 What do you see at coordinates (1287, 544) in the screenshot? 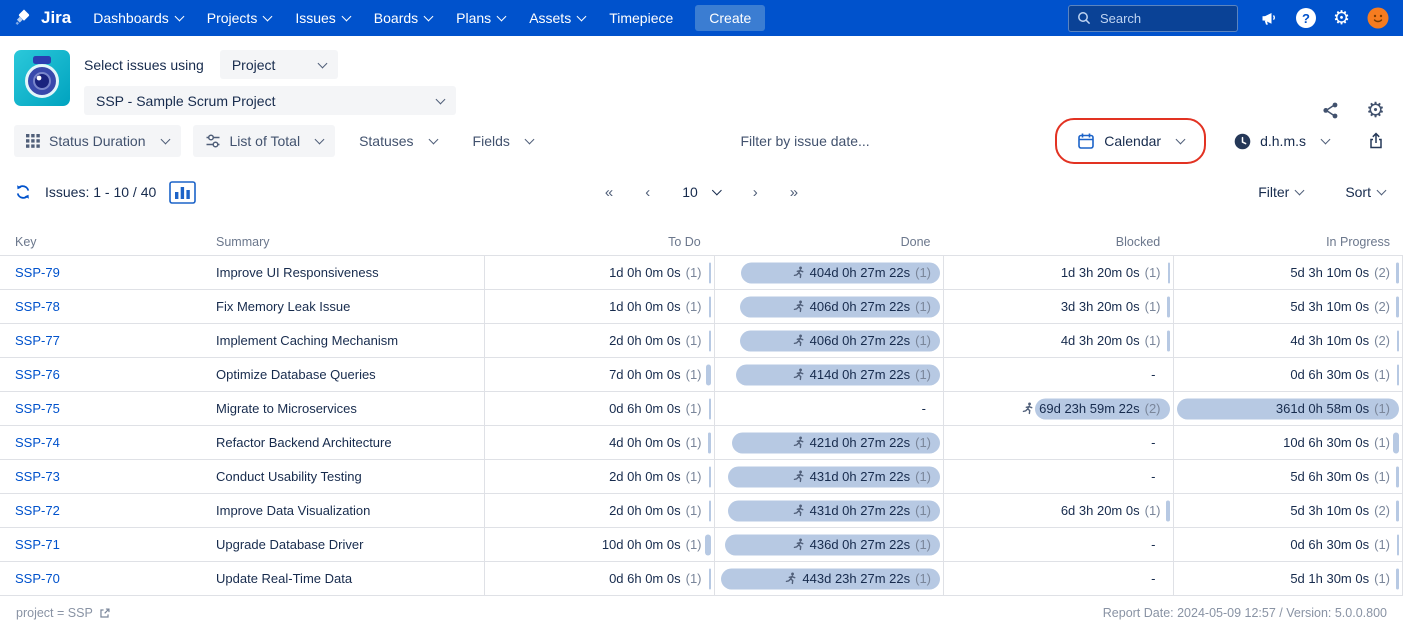
I see `cell-inprogress: 0d 6h 30m 0s (1)` at bounding box center [1287, 544].